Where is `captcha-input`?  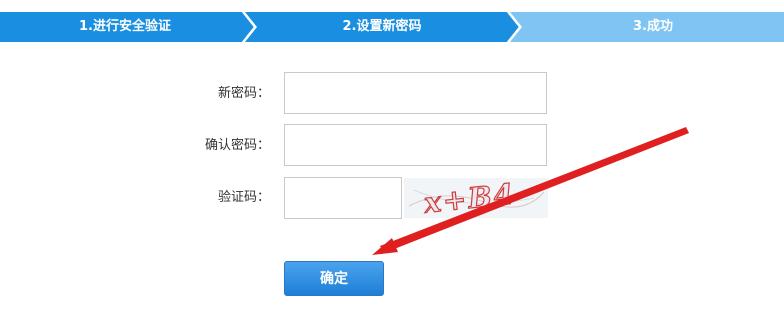
captcha-input is located at coordinates (343, 198).